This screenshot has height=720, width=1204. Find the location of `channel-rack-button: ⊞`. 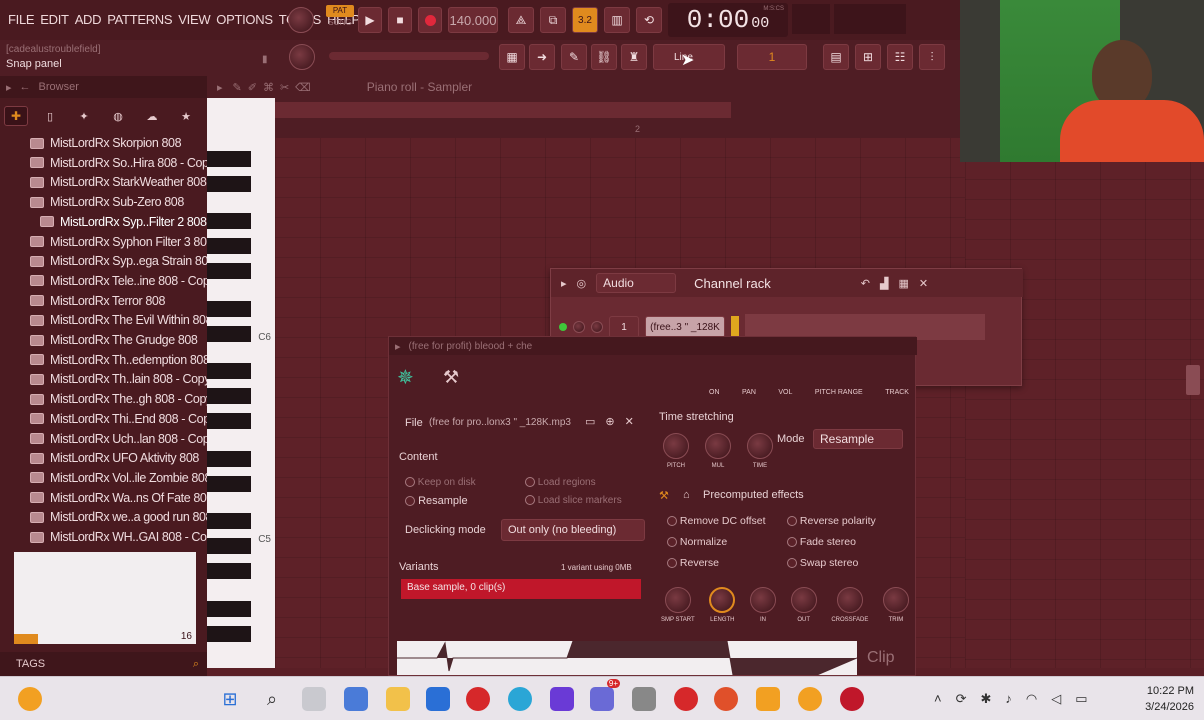

channel-rack-button: ⊞ is located at coordinates (868, 57).